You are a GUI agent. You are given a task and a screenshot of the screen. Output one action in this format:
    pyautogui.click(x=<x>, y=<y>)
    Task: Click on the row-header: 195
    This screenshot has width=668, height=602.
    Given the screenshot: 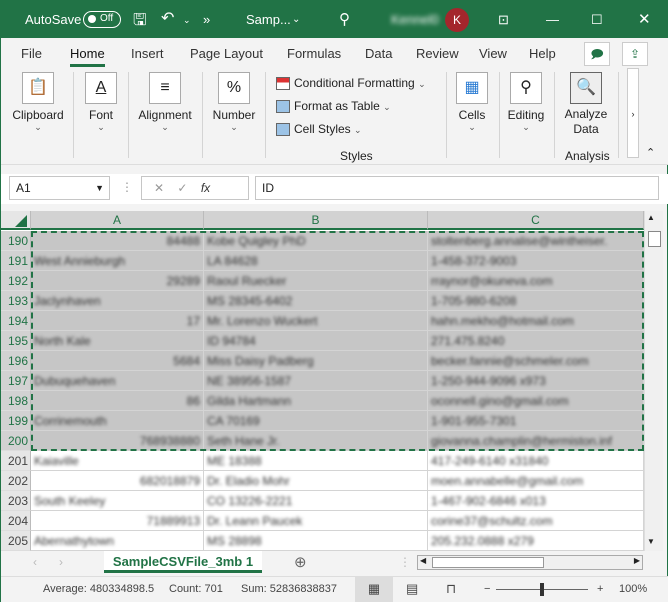 What is the action you would take?
    pyautogui.click(x=16, y=341)
    